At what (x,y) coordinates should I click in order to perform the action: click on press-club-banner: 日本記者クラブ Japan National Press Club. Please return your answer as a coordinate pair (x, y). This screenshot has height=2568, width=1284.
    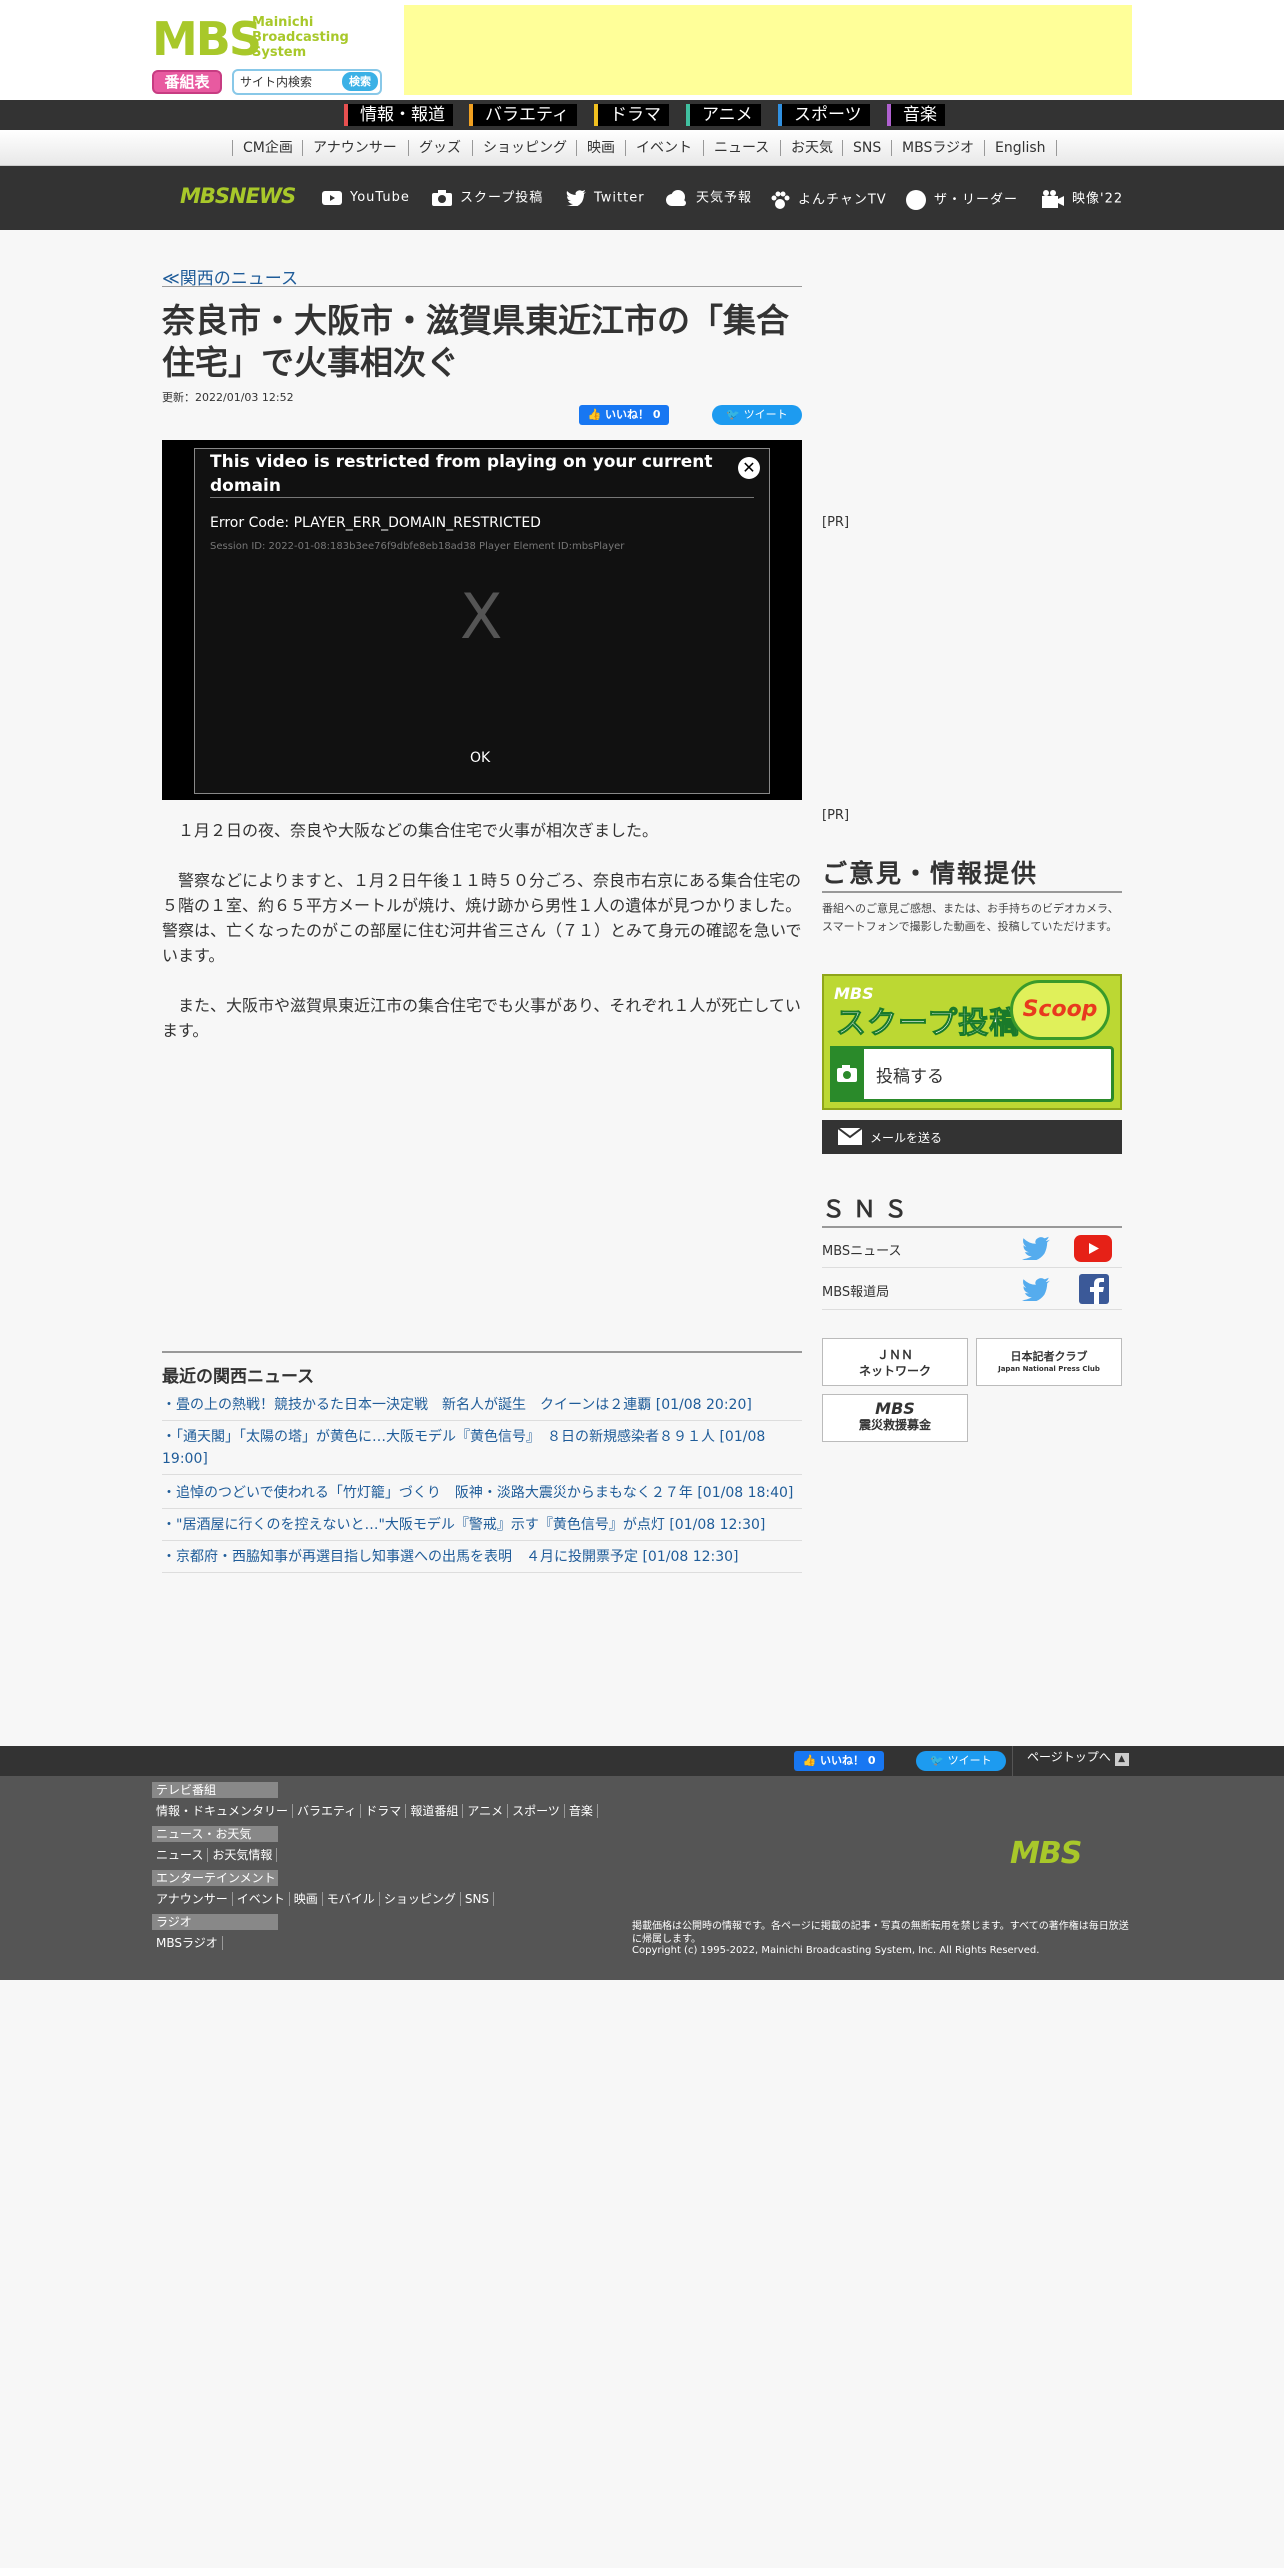
    Looking at the image, I should click on (1049, 1362).